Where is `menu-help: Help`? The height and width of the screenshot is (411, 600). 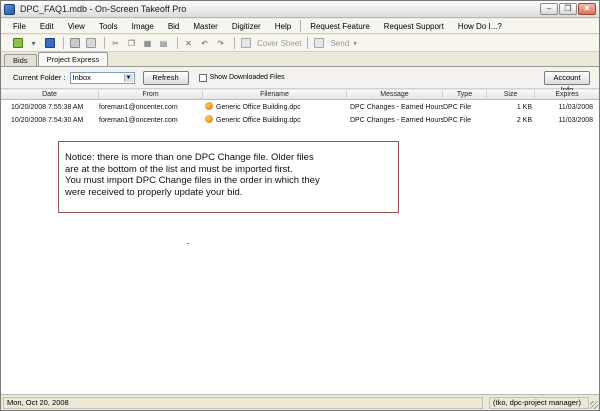
menu-help: Help is located at coordinates (283, 26).